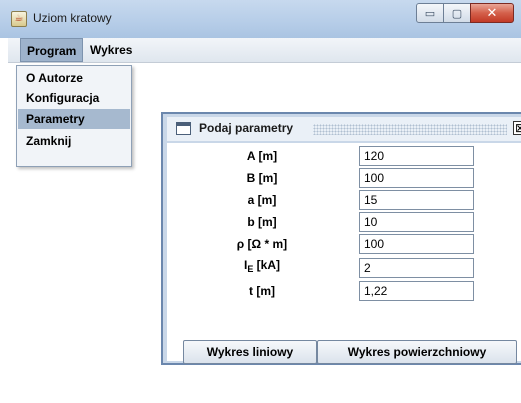  I want to click on menu-wykres: Wykres, so click(111, 50).